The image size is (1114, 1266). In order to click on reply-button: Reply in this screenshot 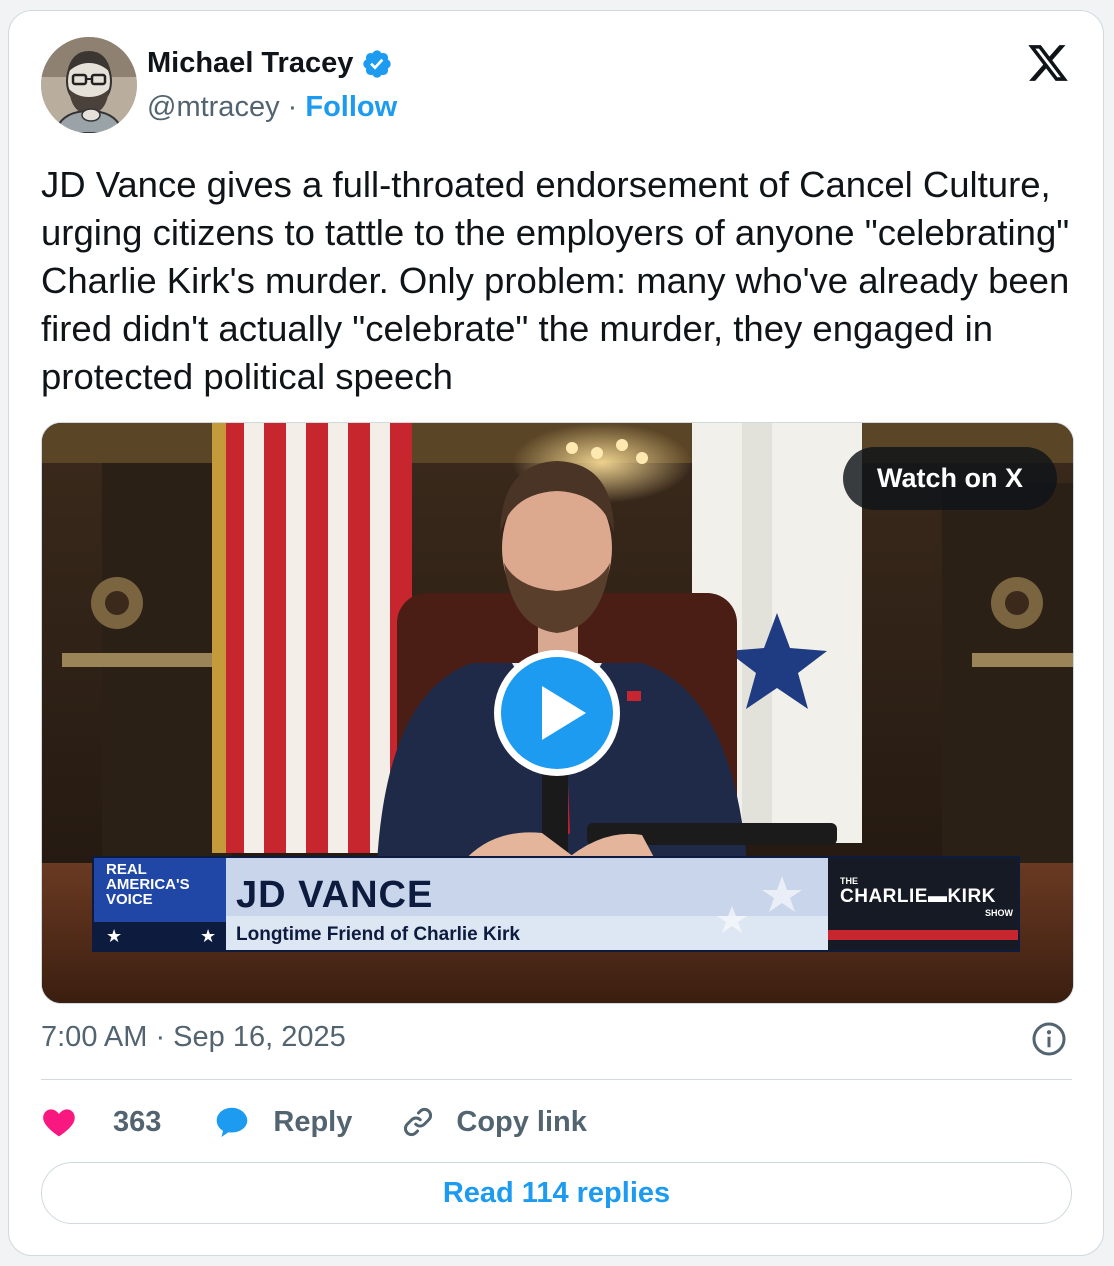, I will do `click(282, 1122)`.